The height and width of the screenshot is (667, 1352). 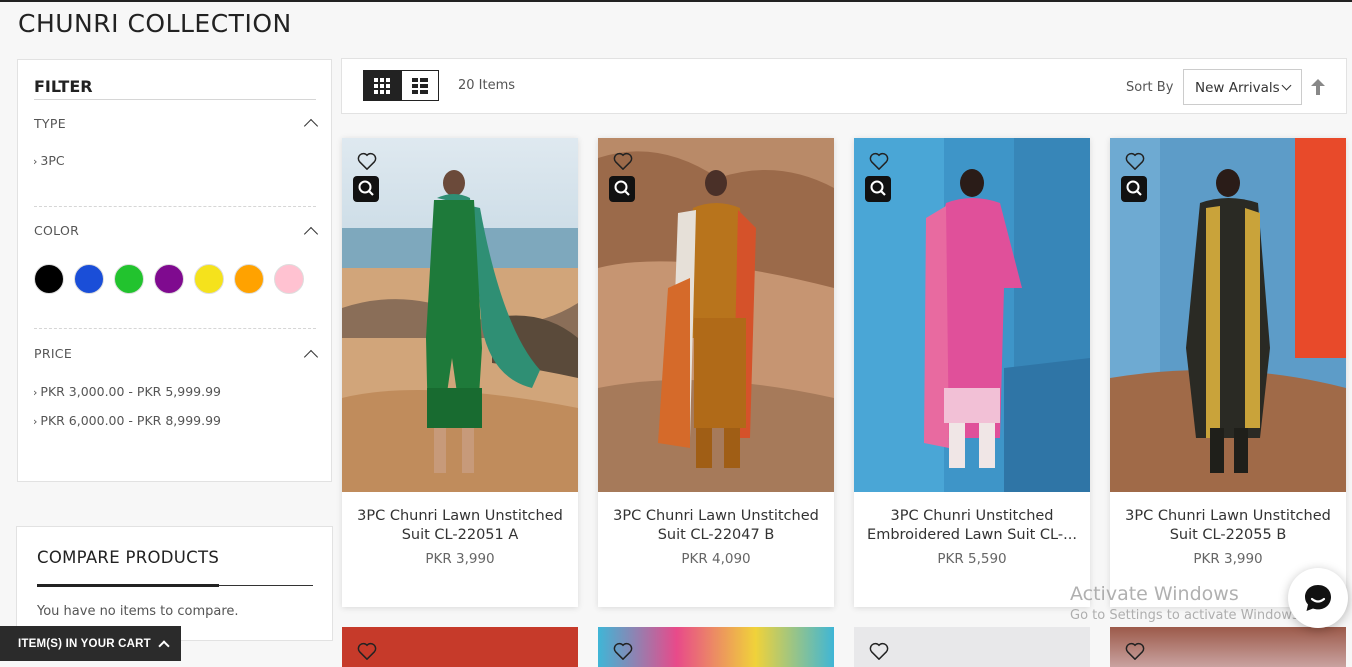 What do you see at coordinates (128, 557) in the screenshot?
I see `compare-title: COMPARE PRODUCTS` at bounding box center [128, 557].